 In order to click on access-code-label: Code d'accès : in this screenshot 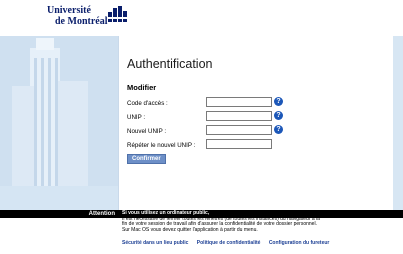, I will do `click(147, 103)`.